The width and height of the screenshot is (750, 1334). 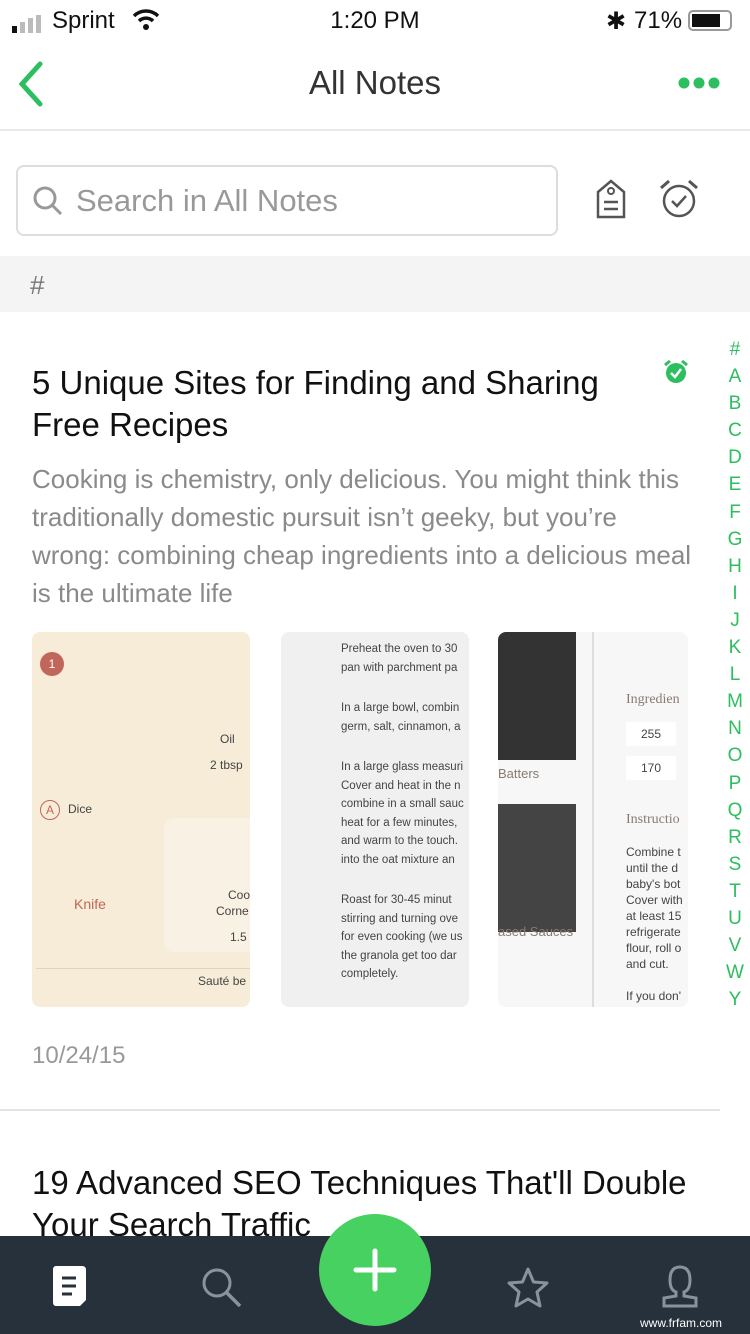 What do you see at coordinates (400, 708) in the screenshot?
I see `thumb-text-line: In a large bowl, combin` at bounding box center [400, 708].